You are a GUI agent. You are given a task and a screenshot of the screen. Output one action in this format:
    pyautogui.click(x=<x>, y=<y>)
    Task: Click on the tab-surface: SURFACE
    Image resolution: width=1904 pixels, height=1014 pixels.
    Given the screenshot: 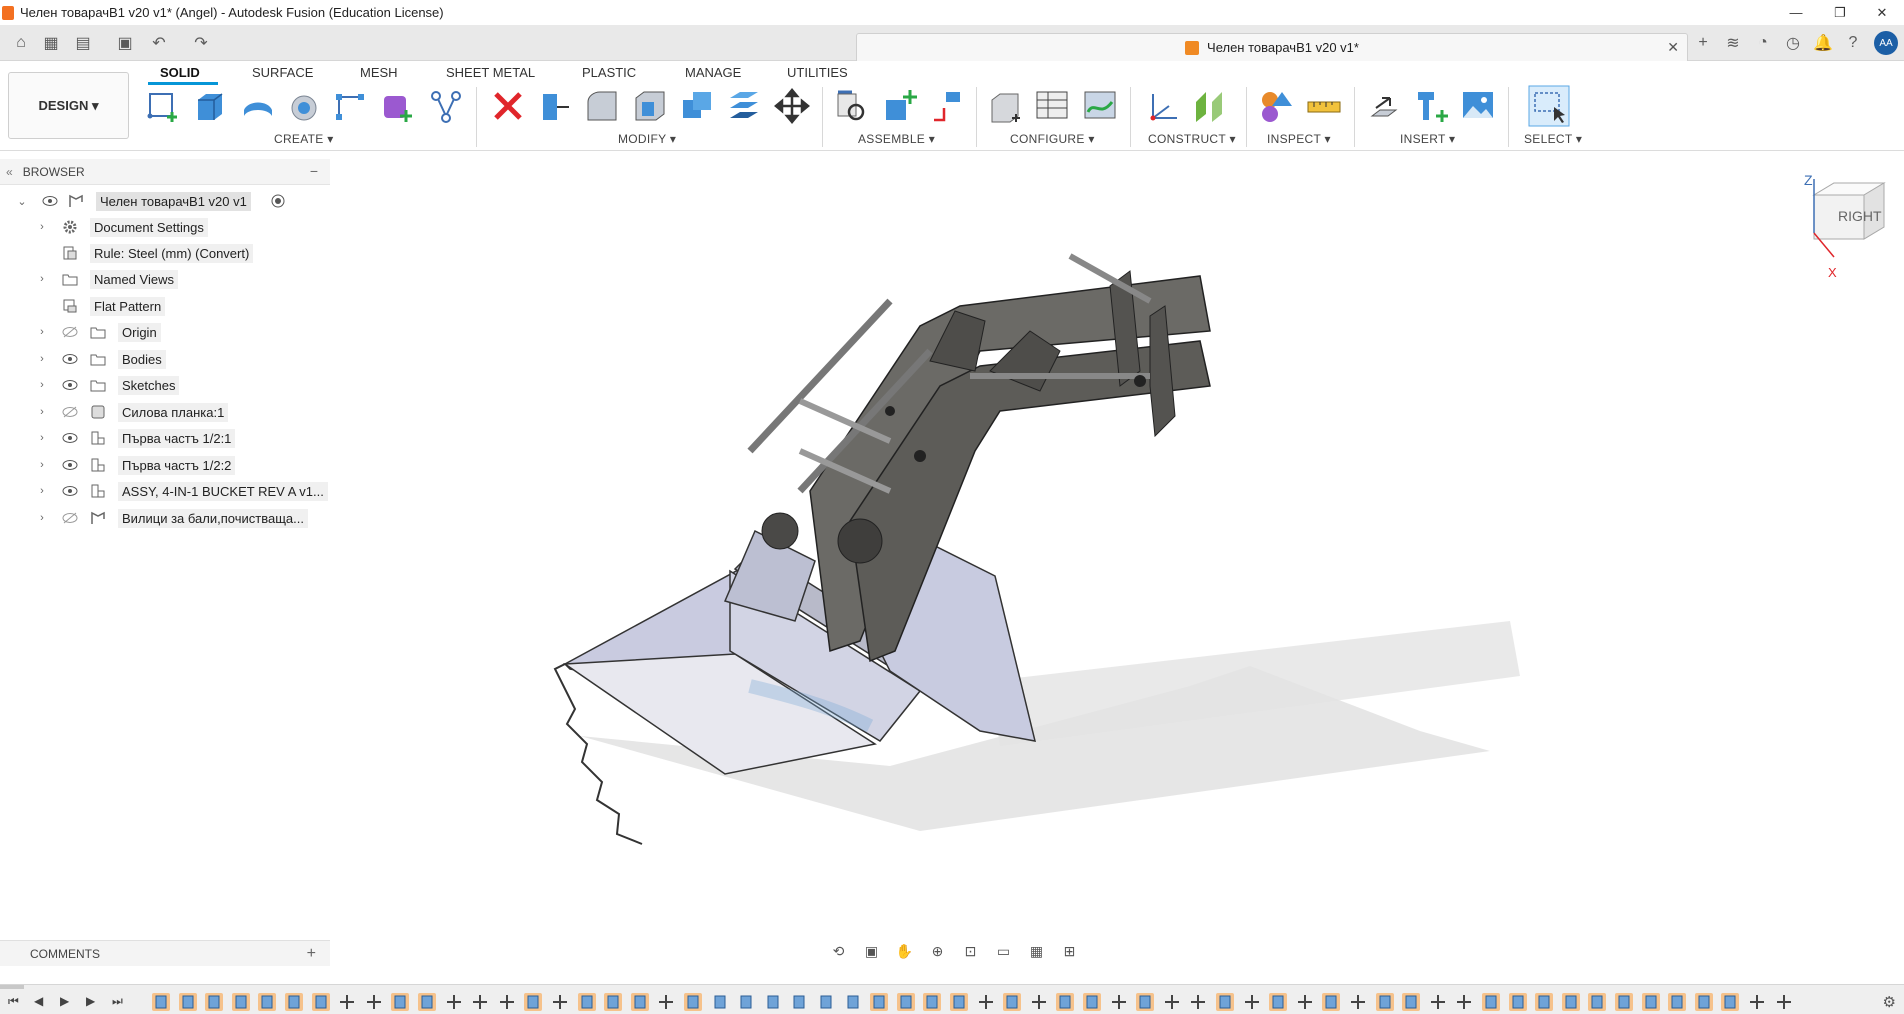 What is the action you would take?
    pyautogui.click(x=282, y=72)
    